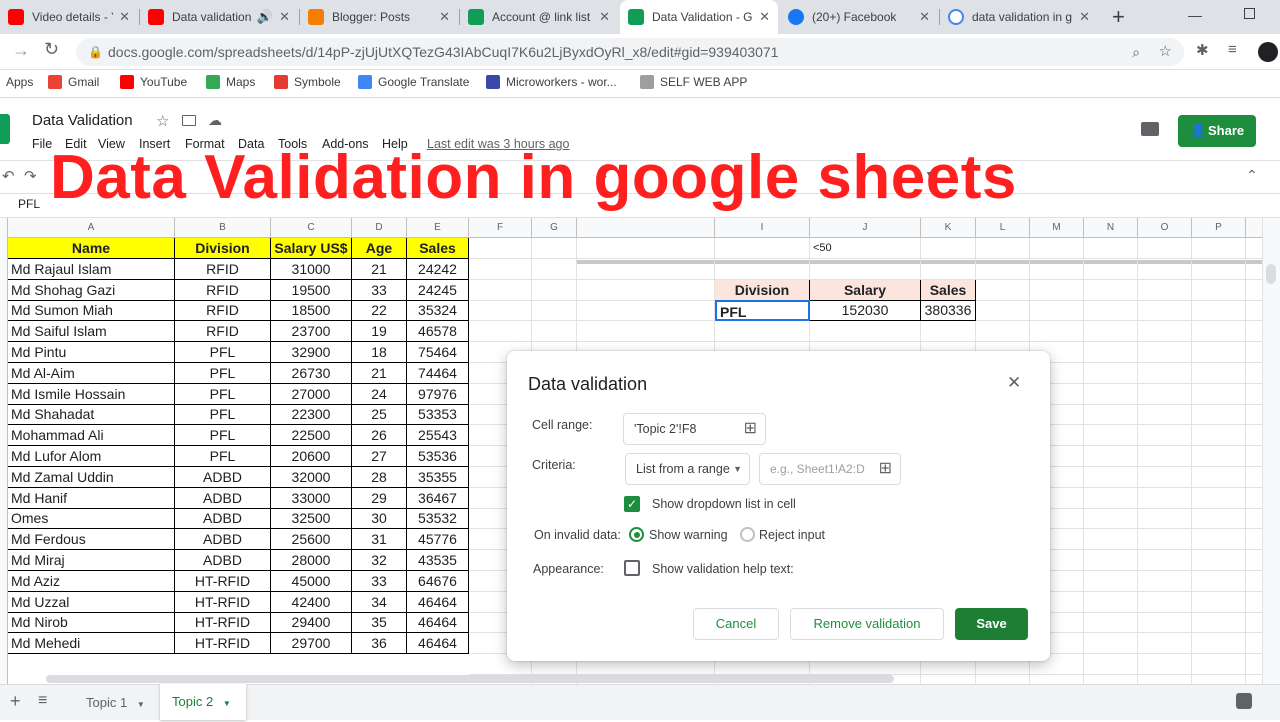 Image resolution: width=1280 pixels, height=722 pixels. I want to click on table-cell: ADBD, so click(223, 540).